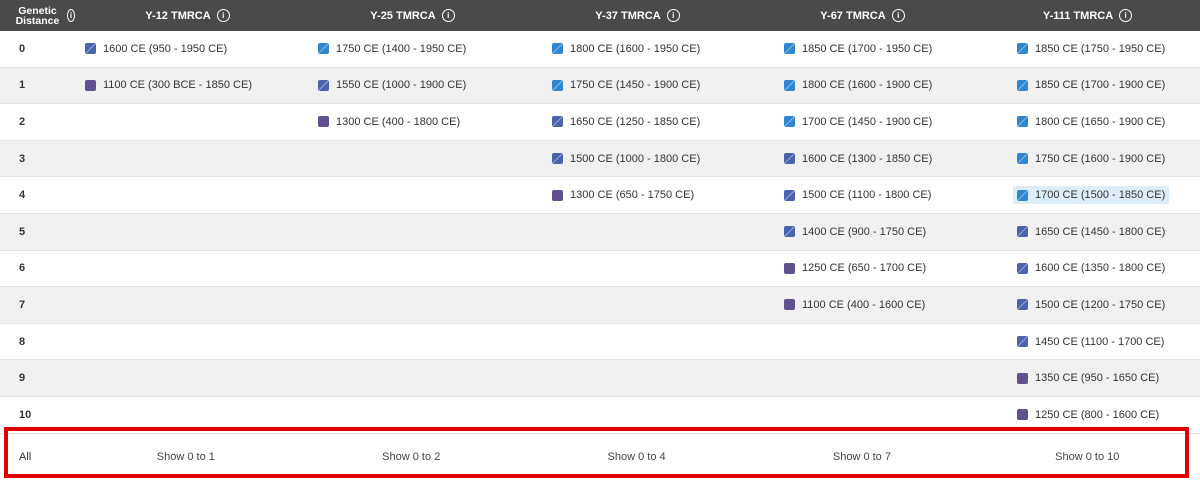 This screenshot has height=480, width=1200. What do you see at coordinates (636, 457) in the screenshot?
I see `show-0-to-4-link: Show 0 to 4` at bounding box center [636, 457].